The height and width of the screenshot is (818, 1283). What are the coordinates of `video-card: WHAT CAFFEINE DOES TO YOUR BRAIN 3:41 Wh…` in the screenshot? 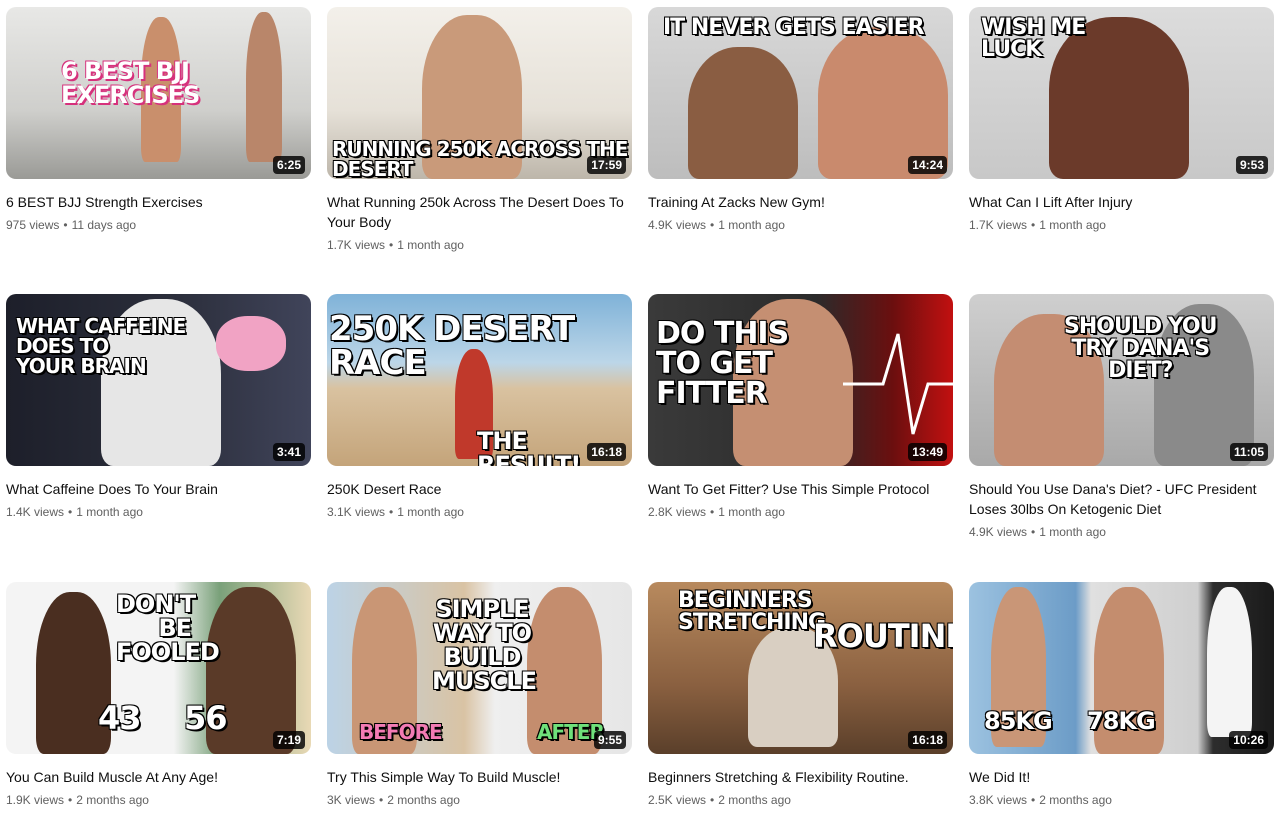 It's located at (158, 406).